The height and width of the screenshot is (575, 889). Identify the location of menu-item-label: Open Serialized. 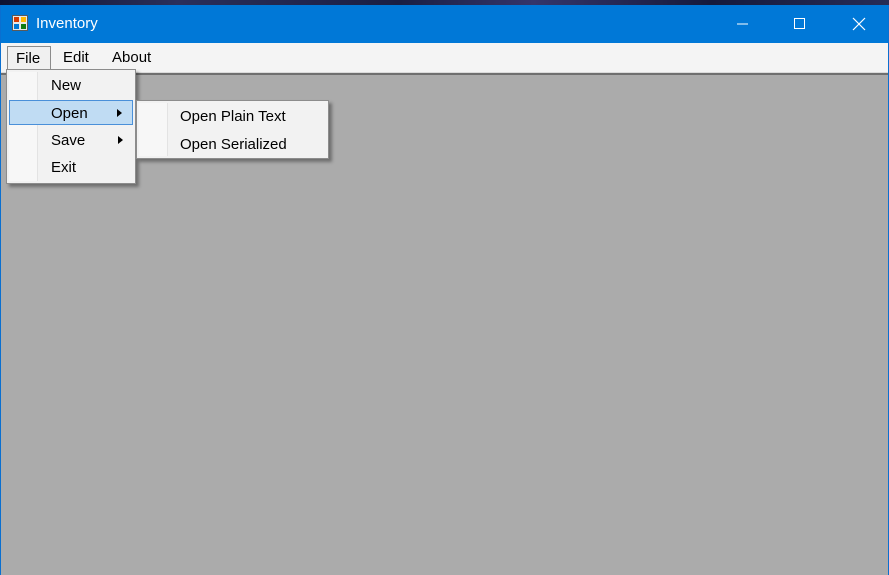
(233, 144).